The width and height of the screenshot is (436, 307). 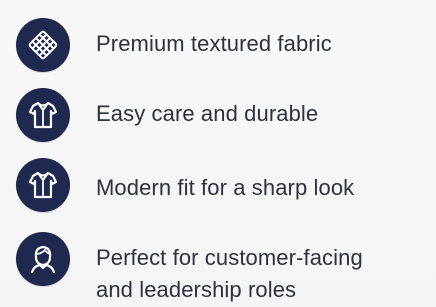 I want to click on feature-item-fit: Modern fit for a sharp look, so click(x=185, y=185).